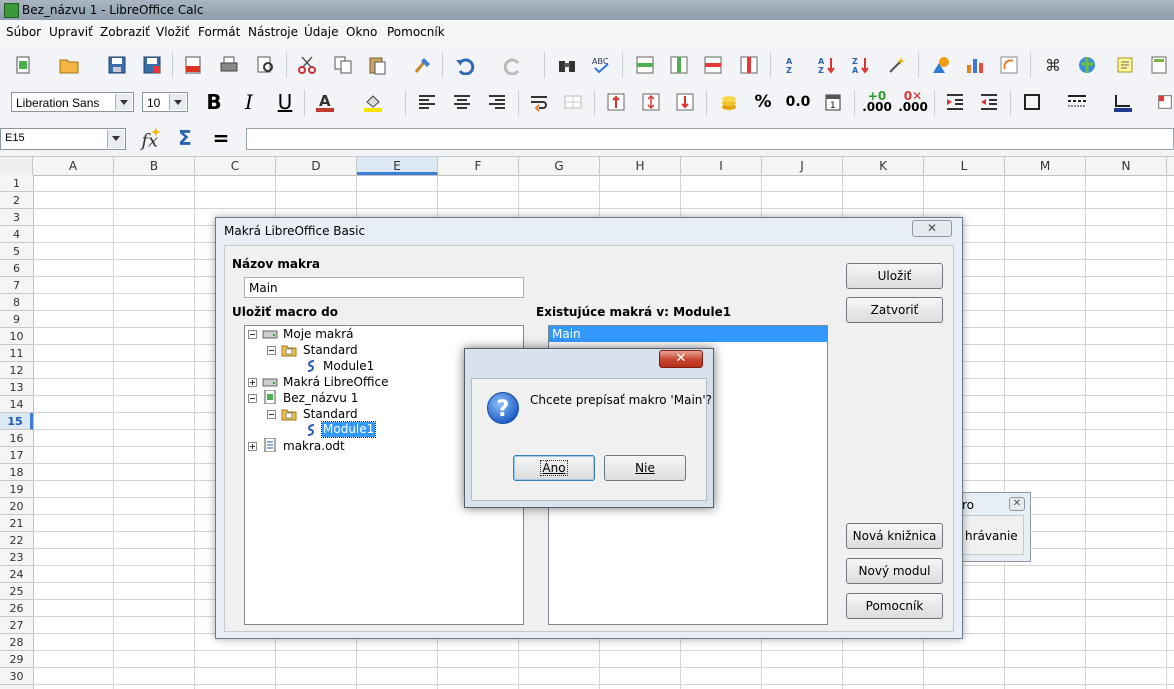 The height and width of the screenshot is (689, 1174). Describe the element at coordinates (384, 287) in the screenshot. I see `macro-name-input: Main` at that location.